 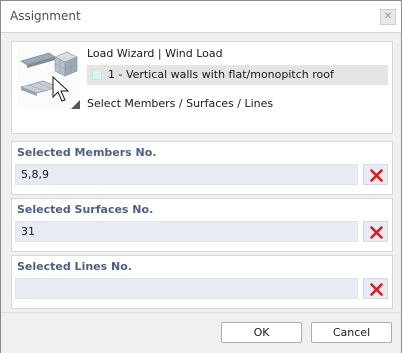 What do you see at coordinates (48, 78) in the screenshot?
I see `wind-load-wizard-icon` at bounding box center [48, 78].